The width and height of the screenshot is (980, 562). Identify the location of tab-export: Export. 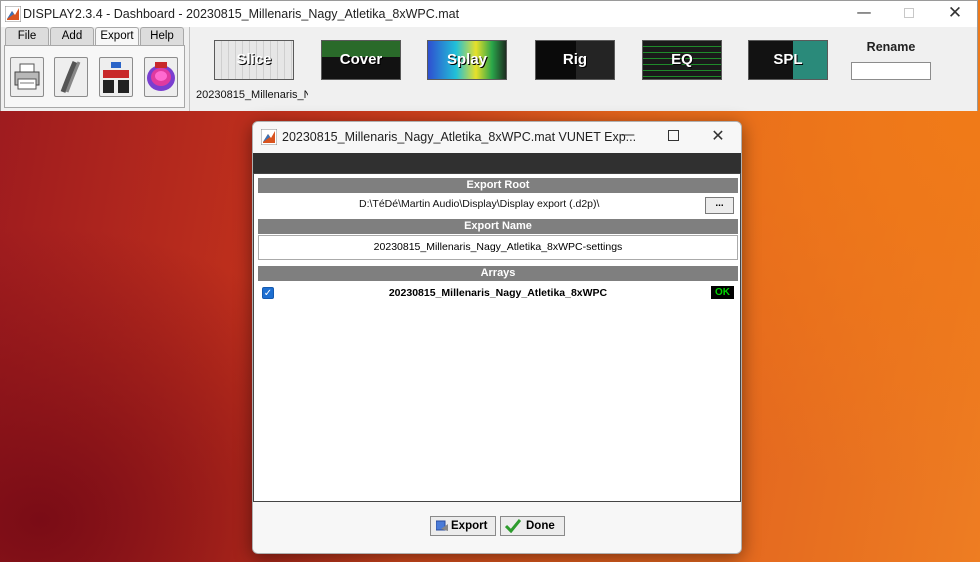
(117, 36).